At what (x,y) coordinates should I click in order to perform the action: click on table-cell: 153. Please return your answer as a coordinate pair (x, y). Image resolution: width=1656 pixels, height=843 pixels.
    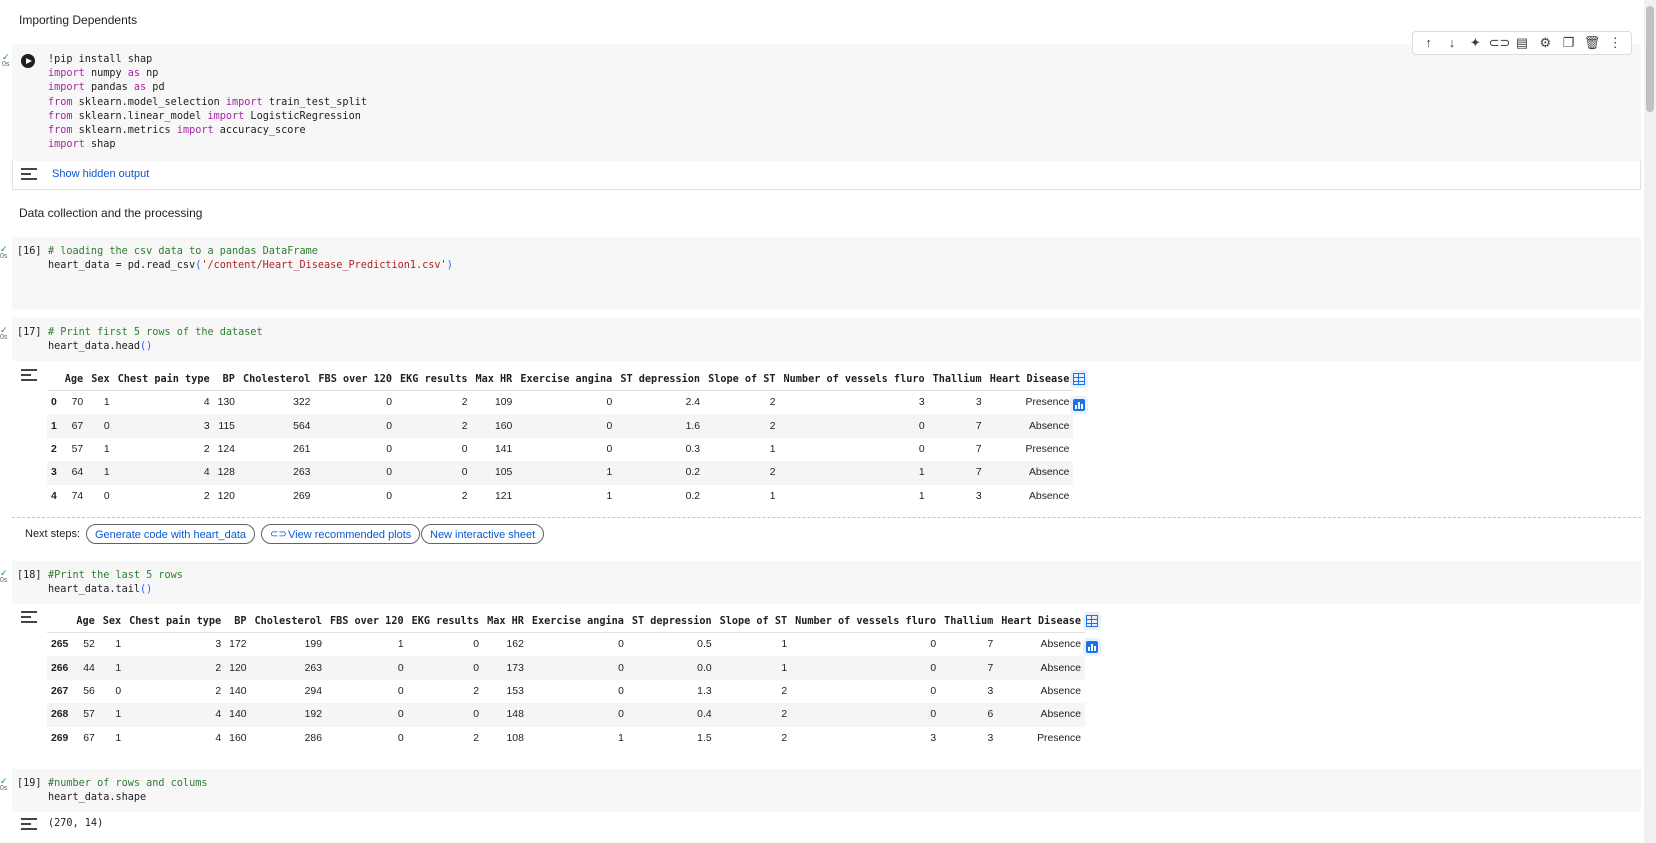
    Looking at the image, I should click on (515, 691).